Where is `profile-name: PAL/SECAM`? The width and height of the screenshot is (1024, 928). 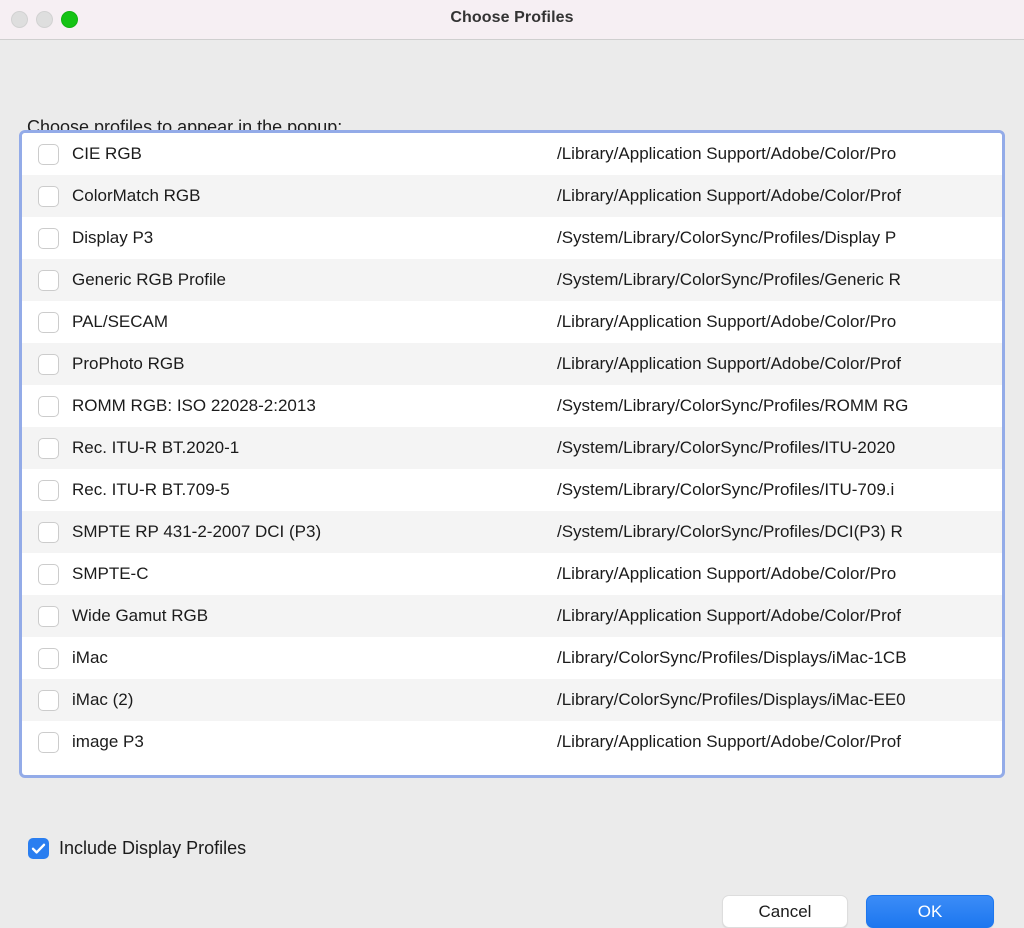 profile-name: PAL/SECAM is located at coordinates (120, 321).